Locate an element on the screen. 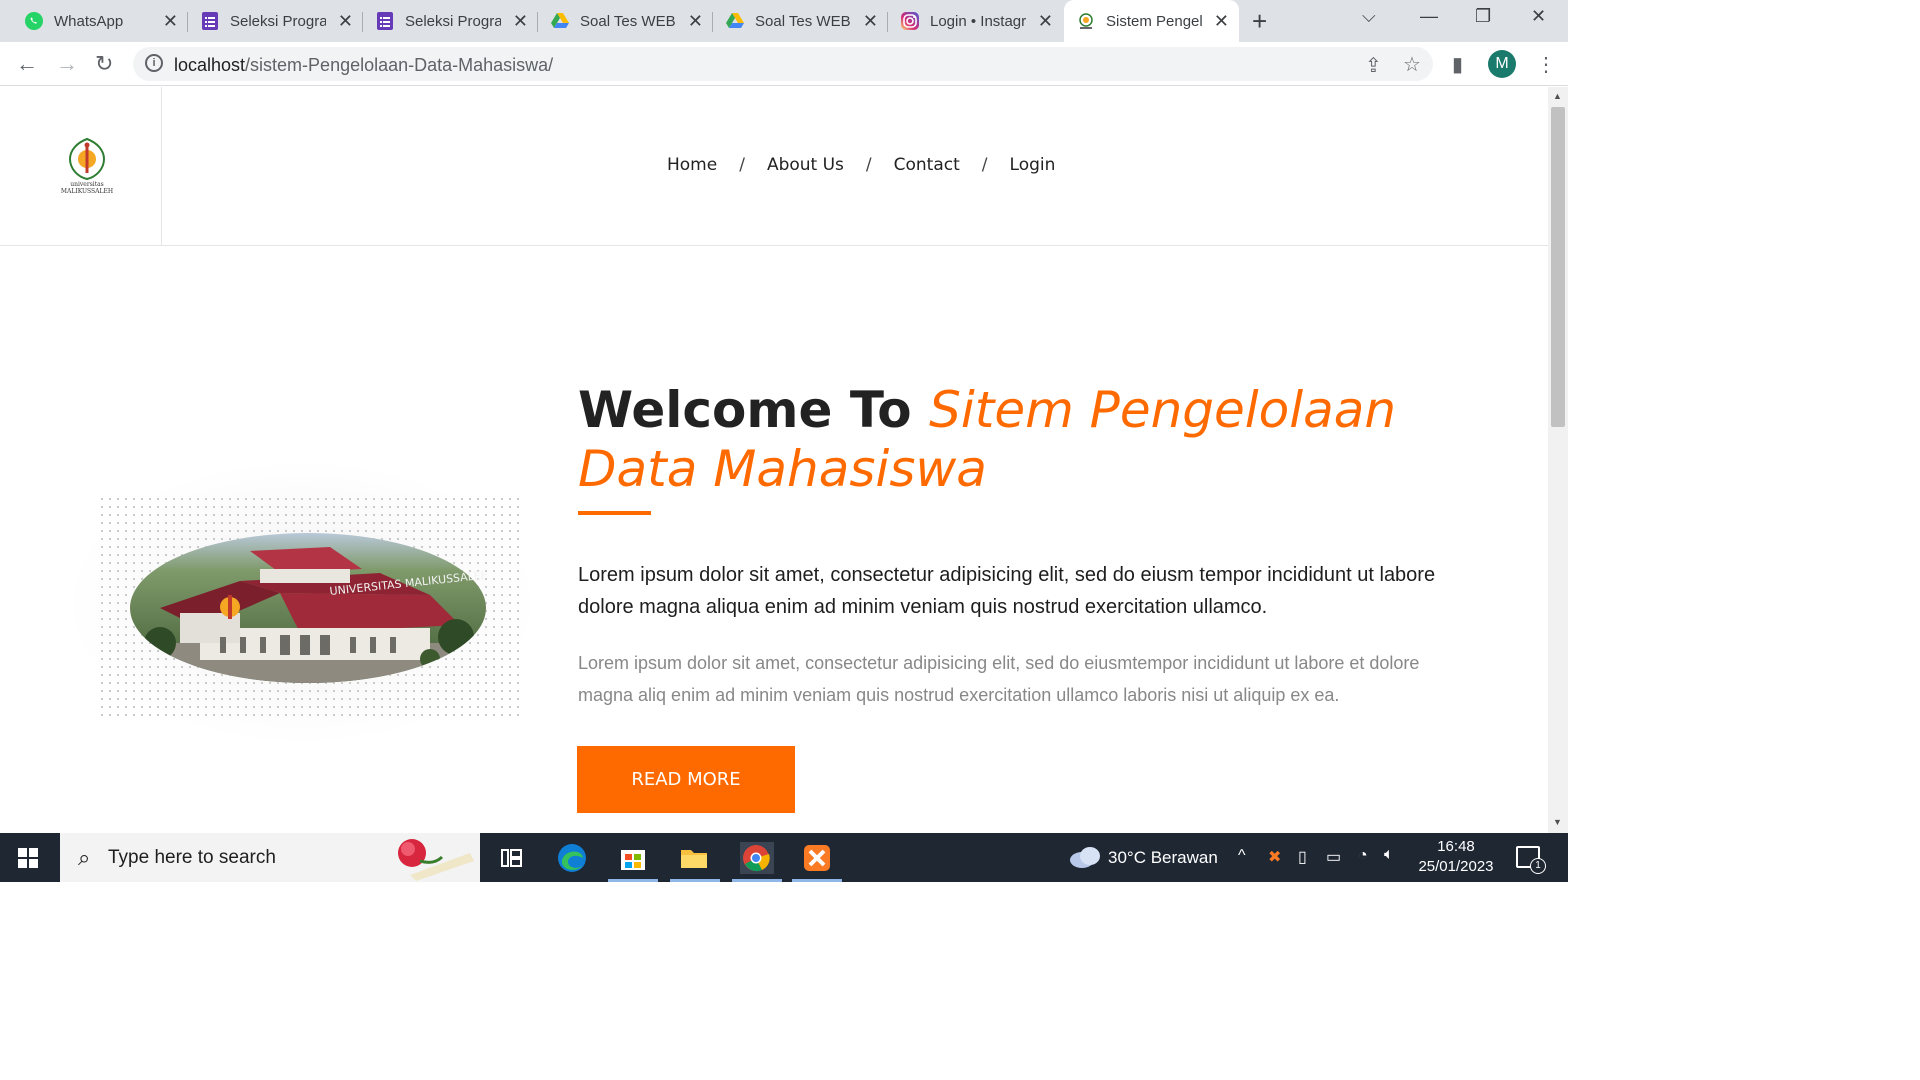  search-placeholder: Type here to search is located at coordinates (192, 857).